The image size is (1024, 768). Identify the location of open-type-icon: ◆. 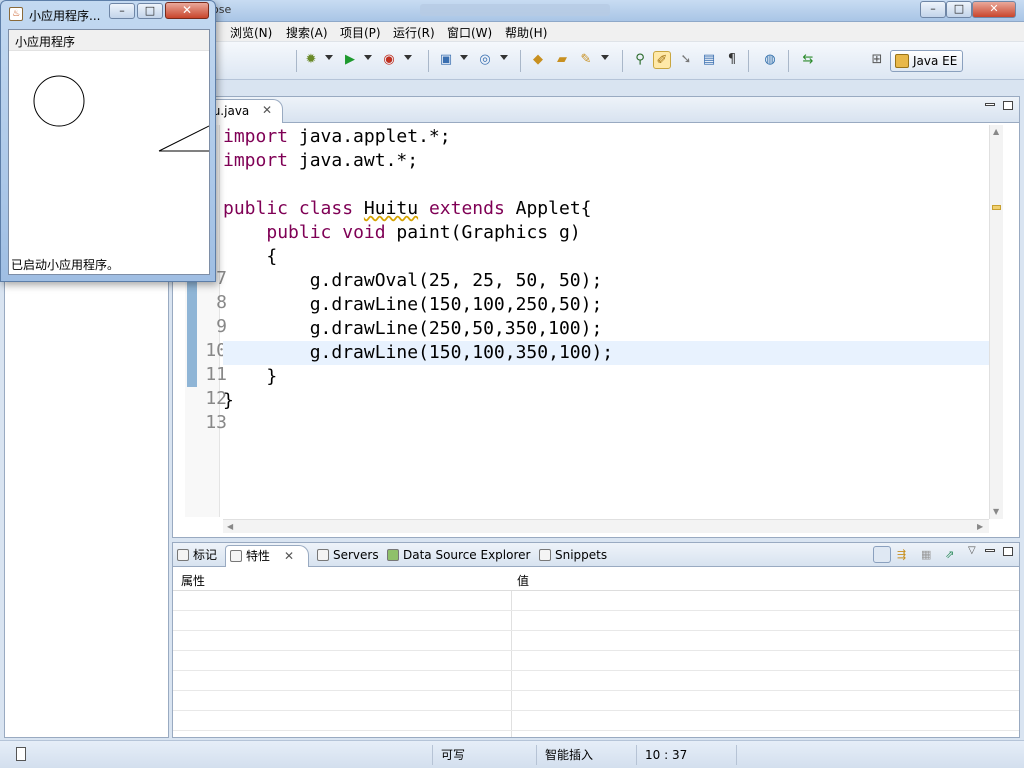
(538, 60).